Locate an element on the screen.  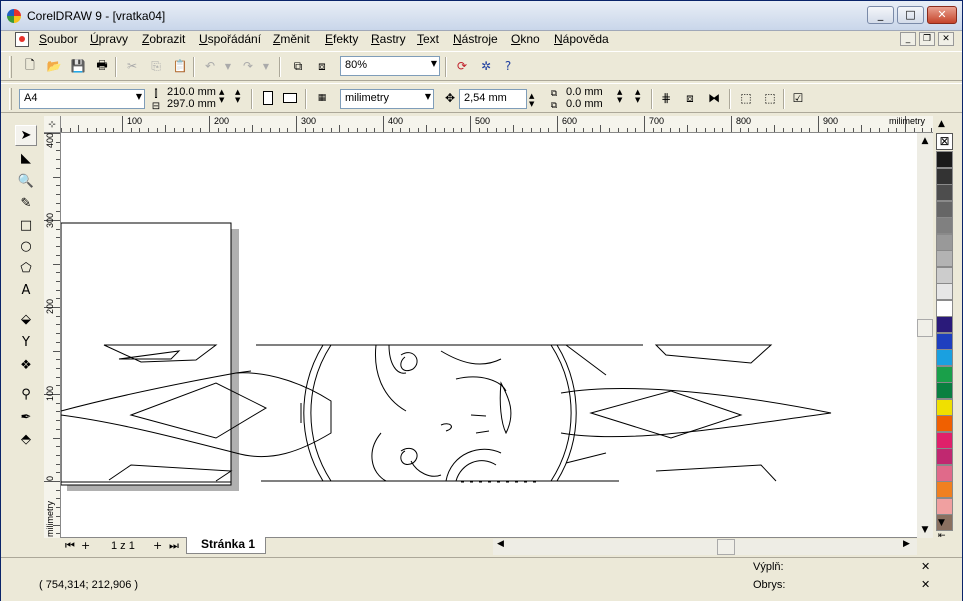
mdi-minimize-button: _ is located at coordinates (908, 39).